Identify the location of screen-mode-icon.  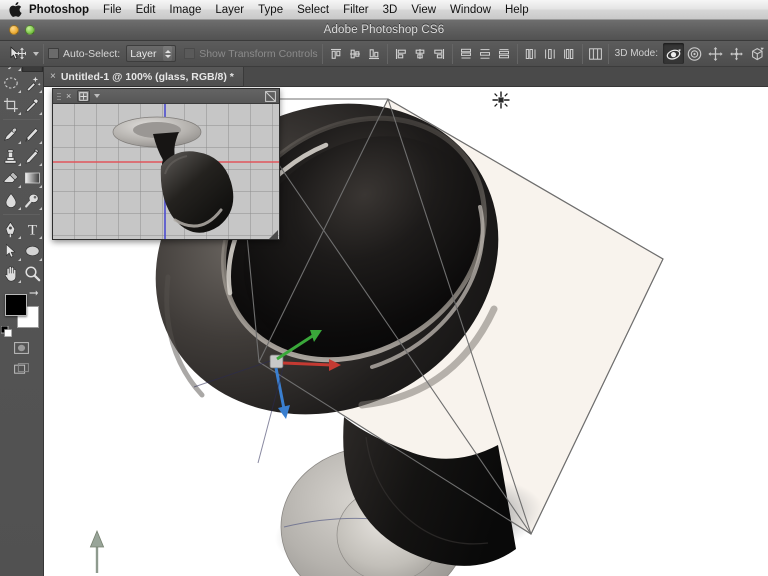
(21, 368).